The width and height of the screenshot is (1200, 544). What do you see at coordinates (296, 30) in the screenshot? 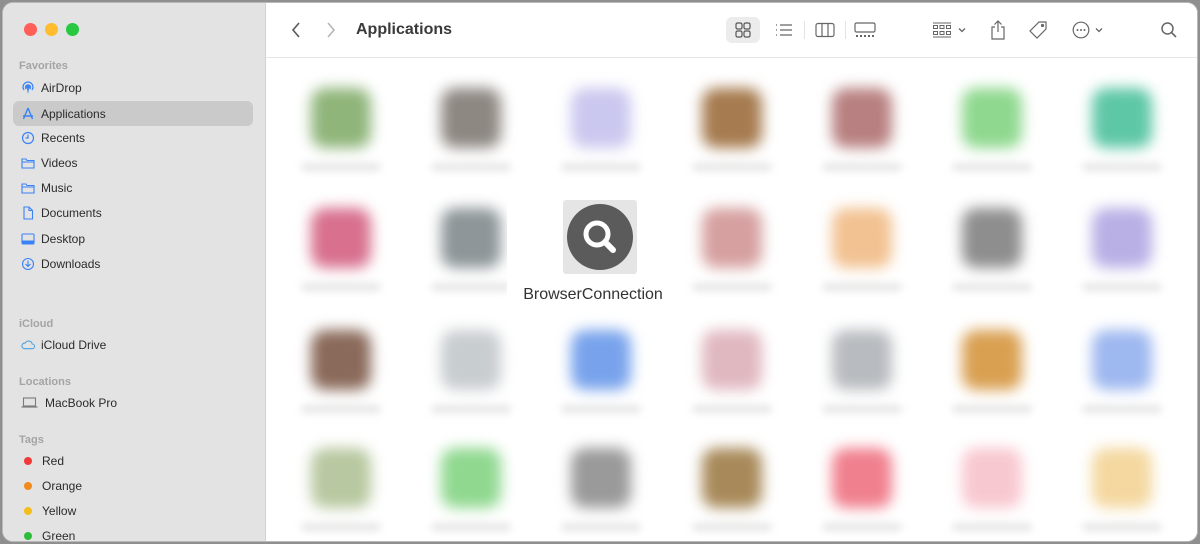
I see `back-button` at bounding box center [296, 30].